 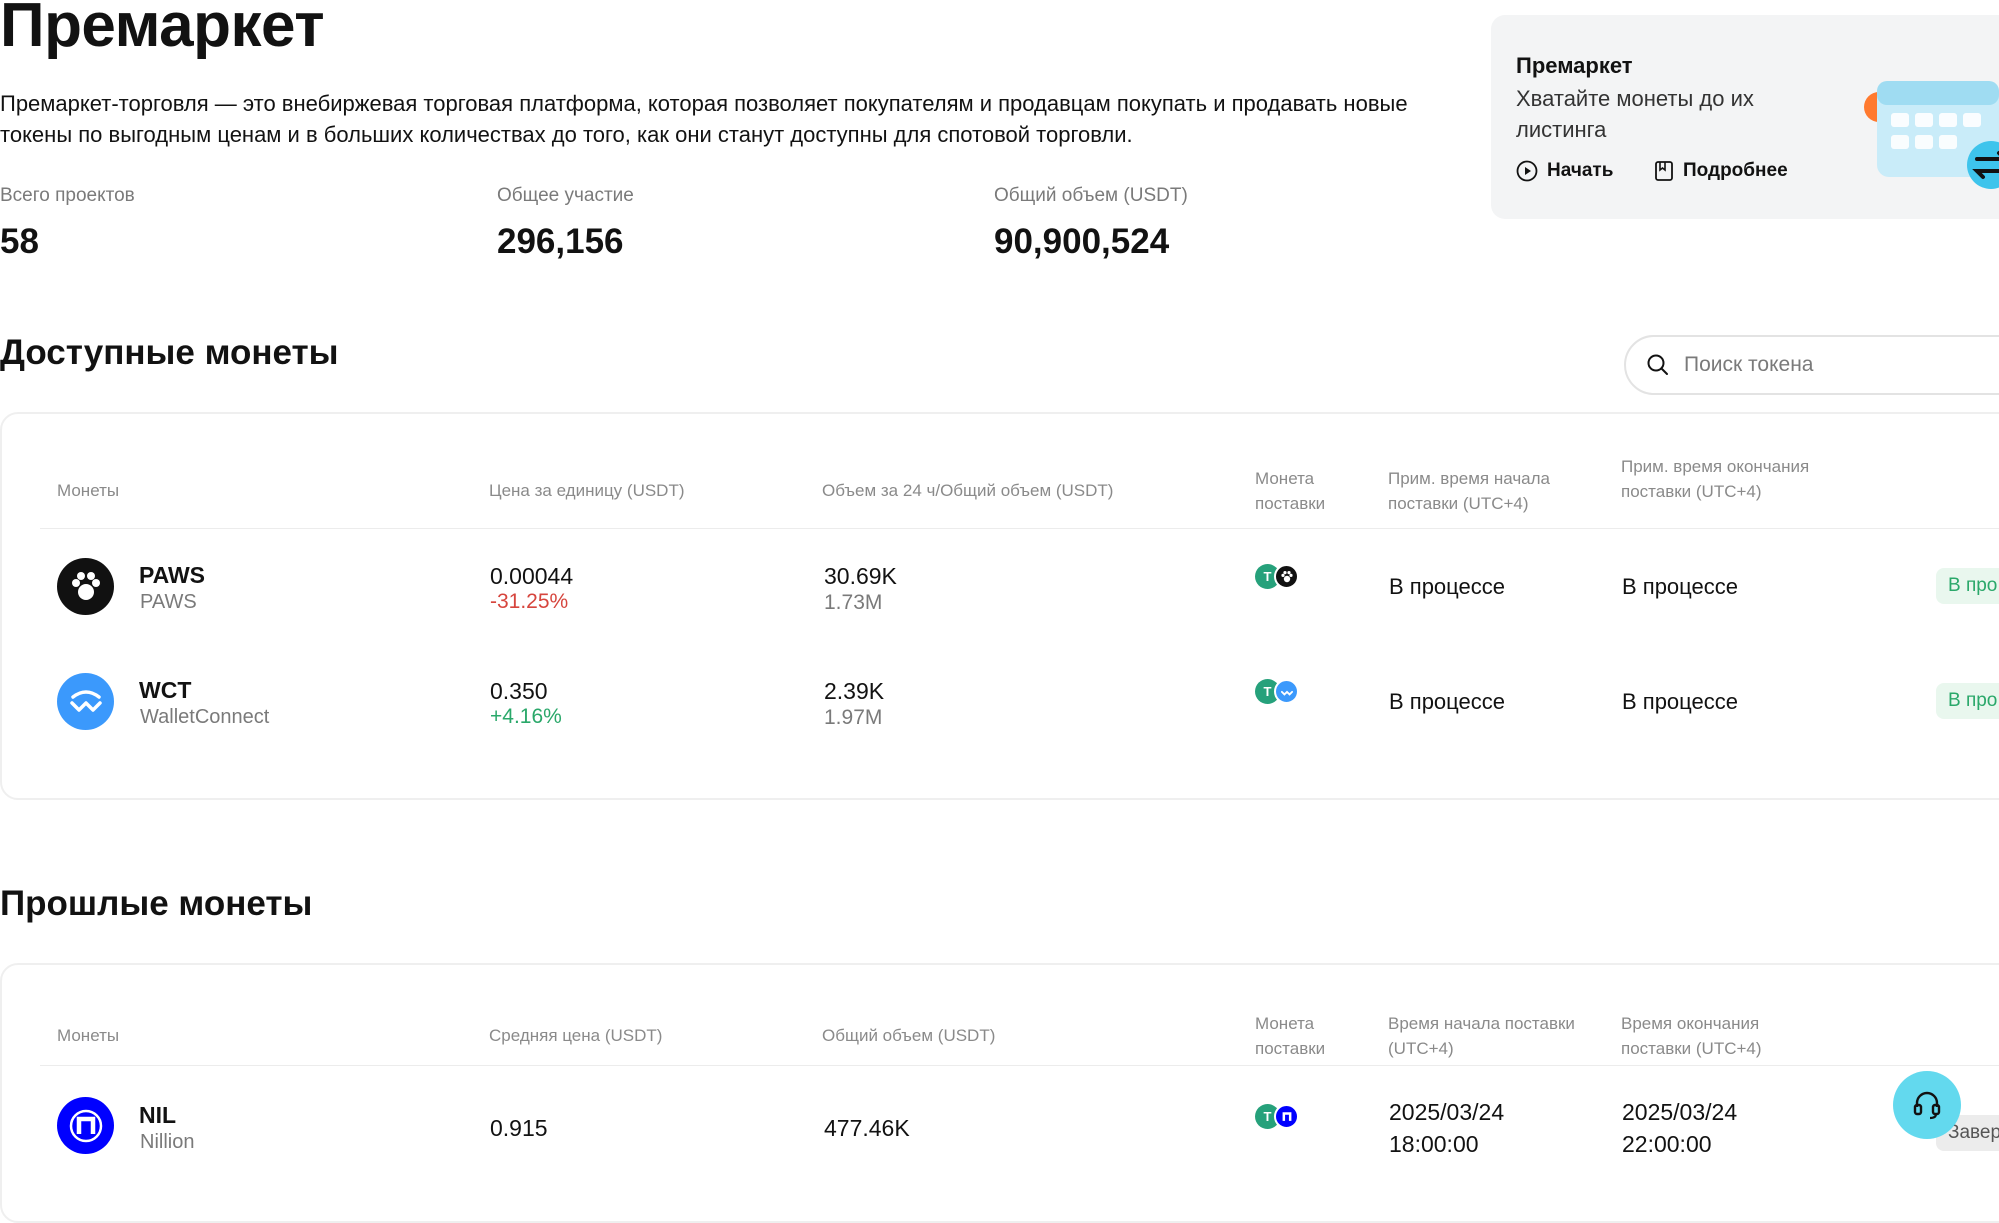 I want to click on delivery-start-date: 2025/03/24, so click(x=1447, y=1112).